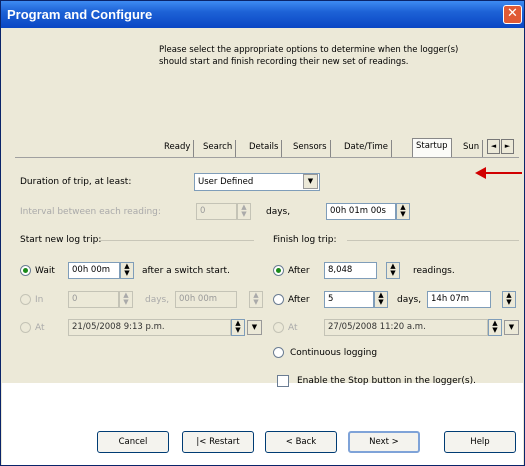 The height and width of the screenshot is (466, 525). What do you see at coordinates (216, 211) in the screenshot?
I see `interval-days-field: 0` at bounding box center [216, 211].